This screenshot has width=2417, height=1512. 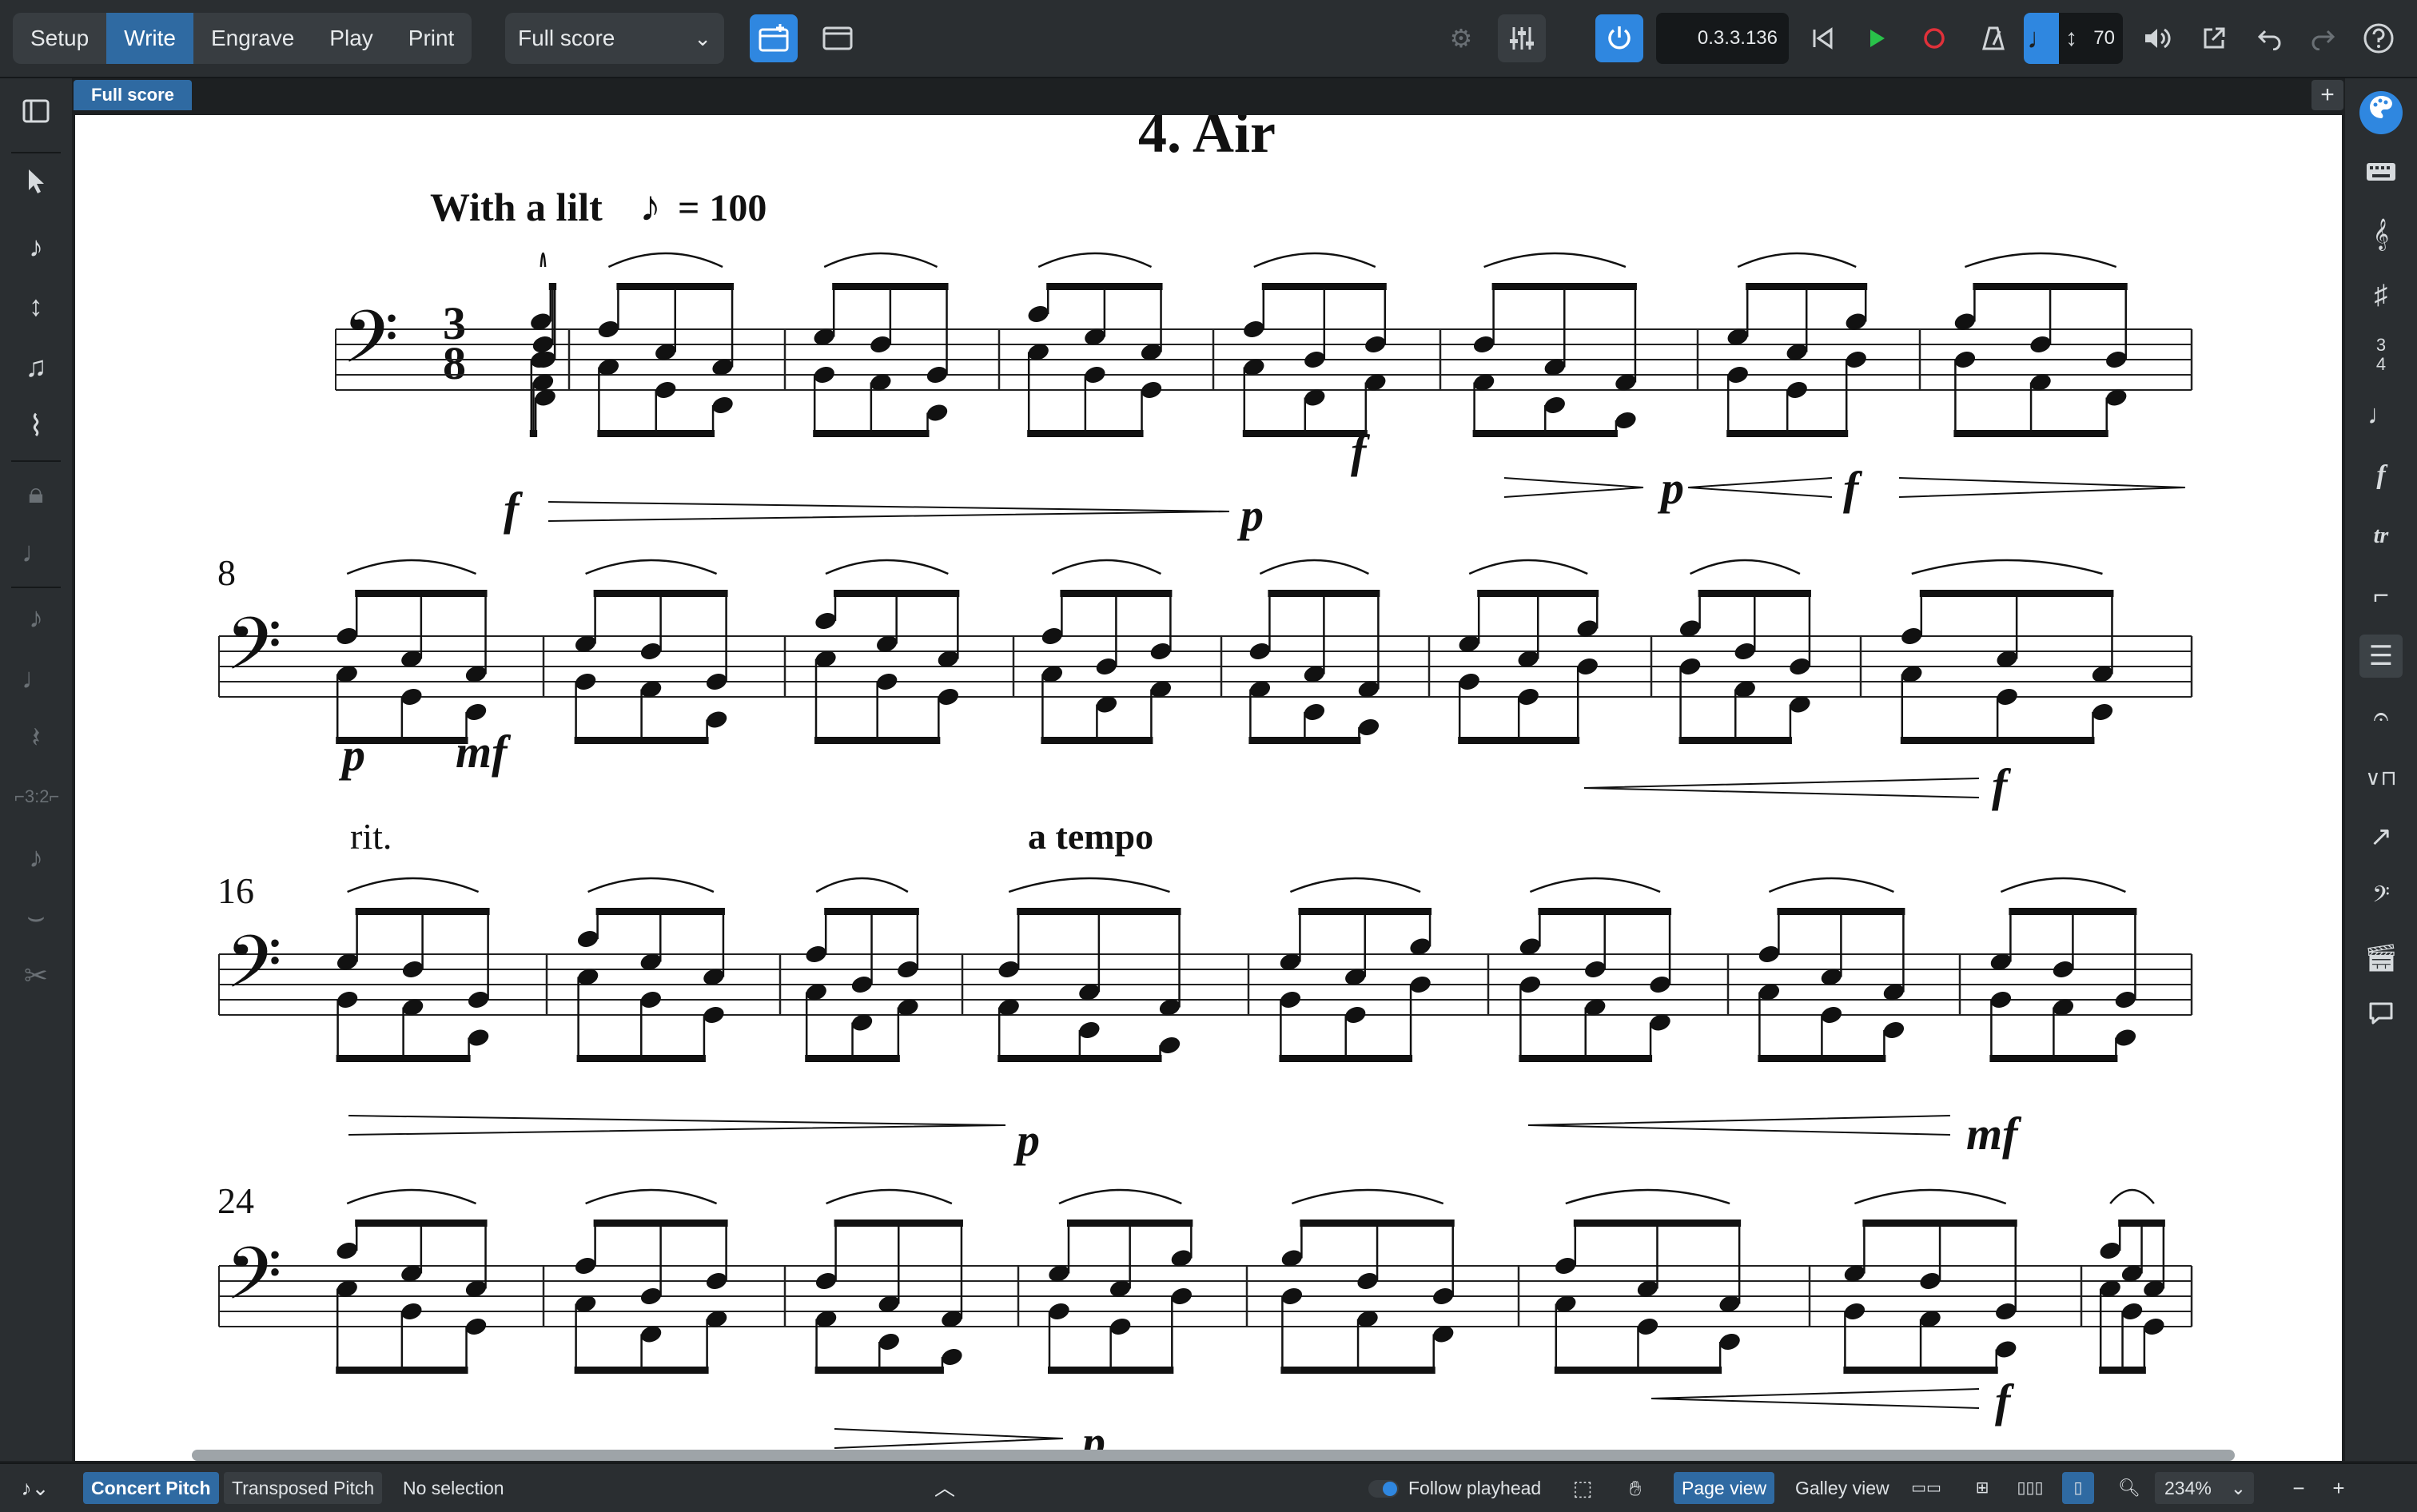 I want to click on tab-full-score: Full score, so click(x=133, y=95).